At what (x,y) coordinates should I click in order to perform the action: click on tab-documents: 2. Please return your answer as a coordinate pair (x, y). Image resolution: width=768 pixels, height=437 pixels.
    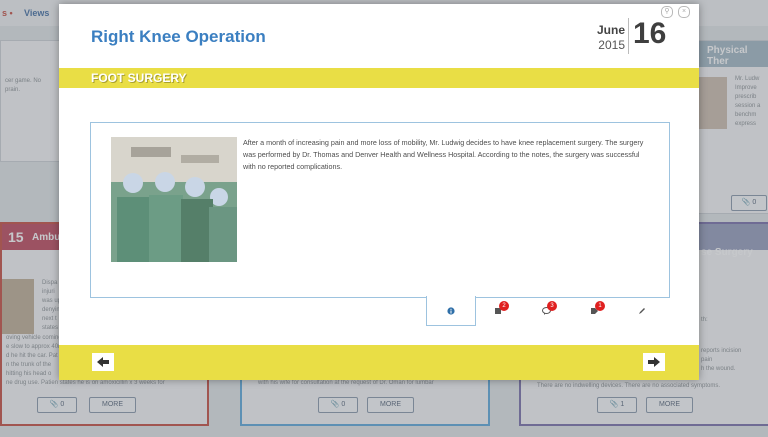
    Looking at the image, I should click on (498, 310).